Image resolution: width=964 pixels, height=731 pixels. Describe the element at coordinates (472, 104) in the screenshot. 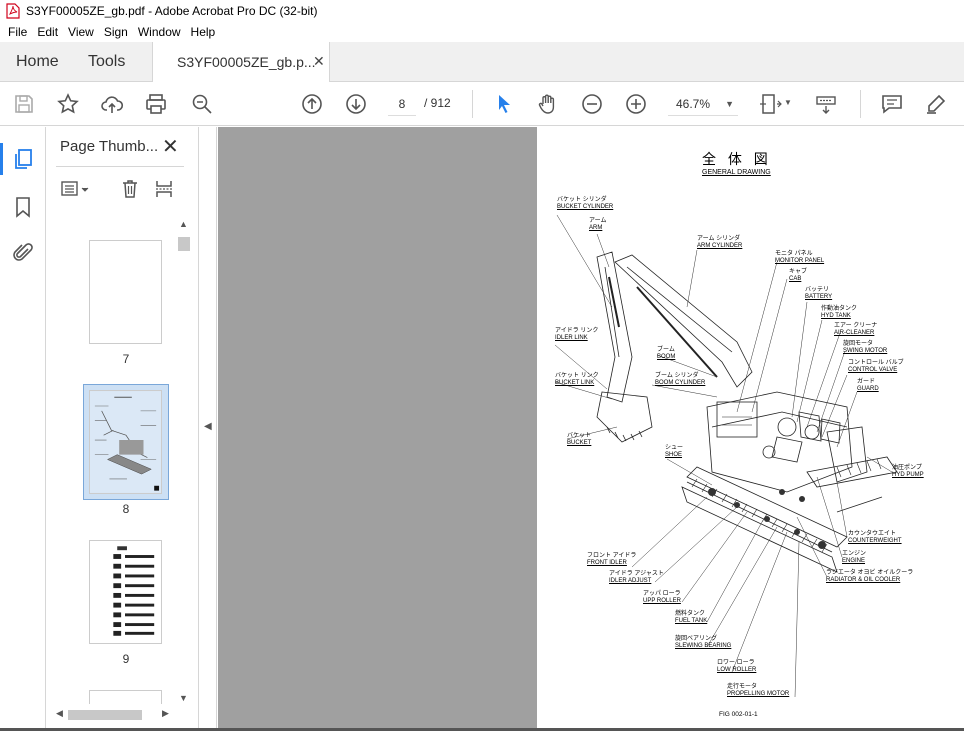

I see `toolbar-divider` at that location.